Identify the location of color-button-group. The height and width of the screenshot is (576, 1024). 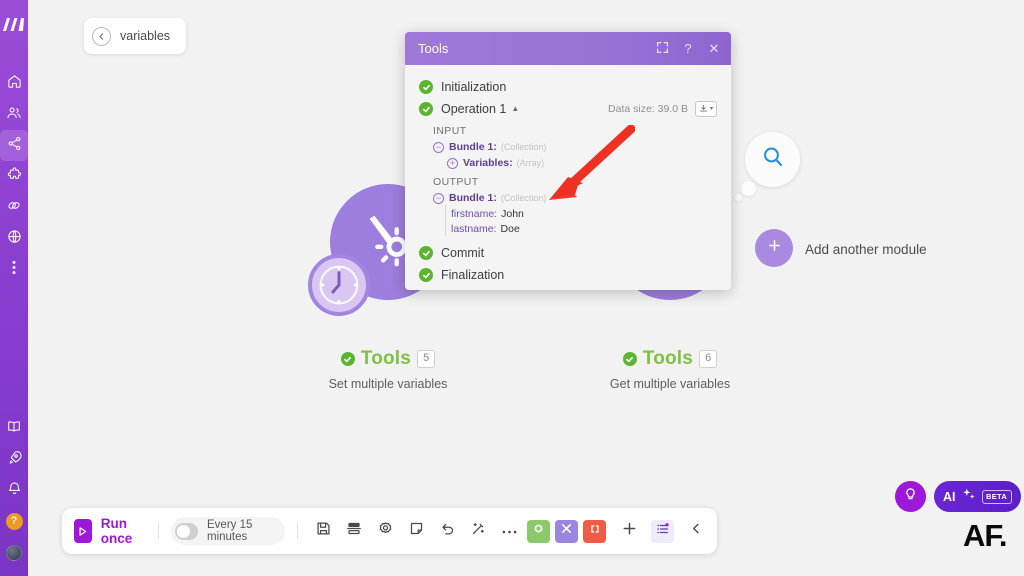
(566, 531).